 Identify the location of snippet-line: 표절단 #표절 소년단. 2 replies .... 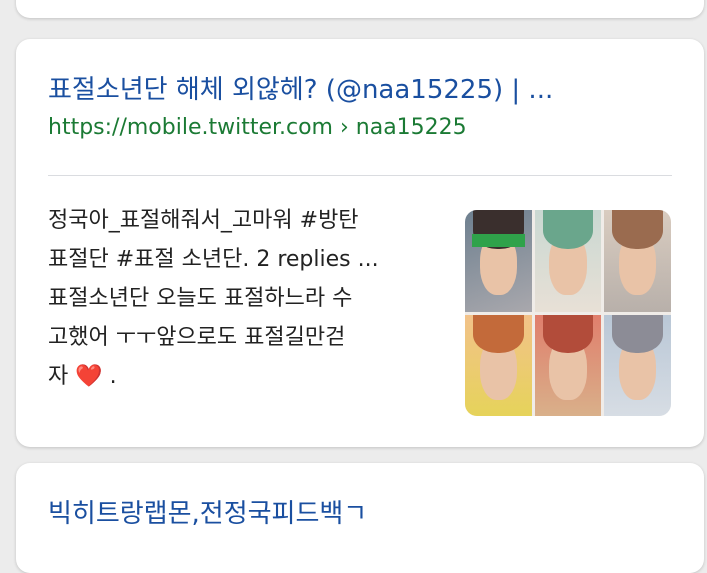
(213, 259).